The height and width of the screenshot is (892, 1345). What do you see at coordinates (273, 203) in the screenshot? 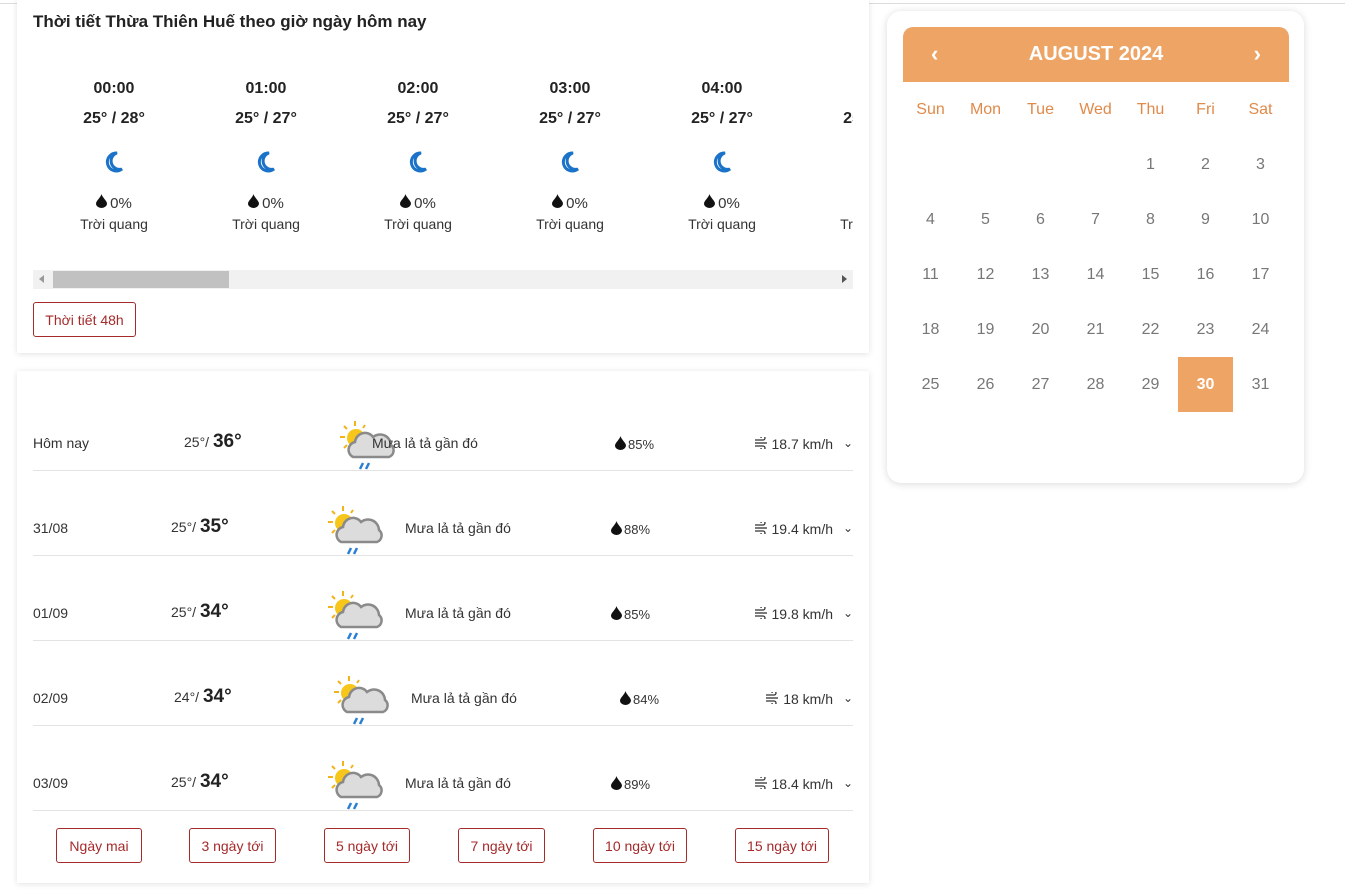
I see `rain-chance: 0%` at bounding box center [273, 203].